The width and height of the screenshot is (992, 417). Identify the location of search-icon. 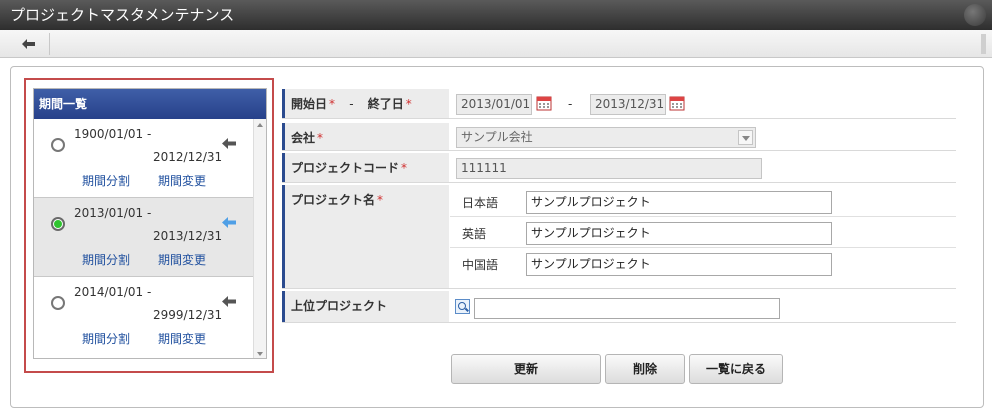
(462, 306).